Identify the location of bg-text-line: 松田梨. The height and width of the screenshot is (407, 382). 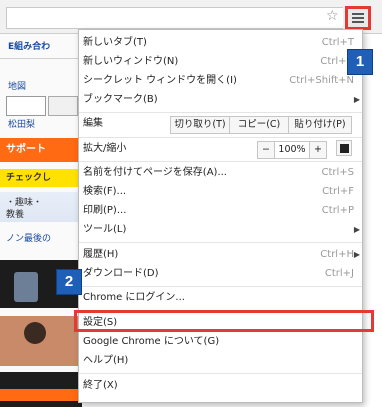
(22, 125).